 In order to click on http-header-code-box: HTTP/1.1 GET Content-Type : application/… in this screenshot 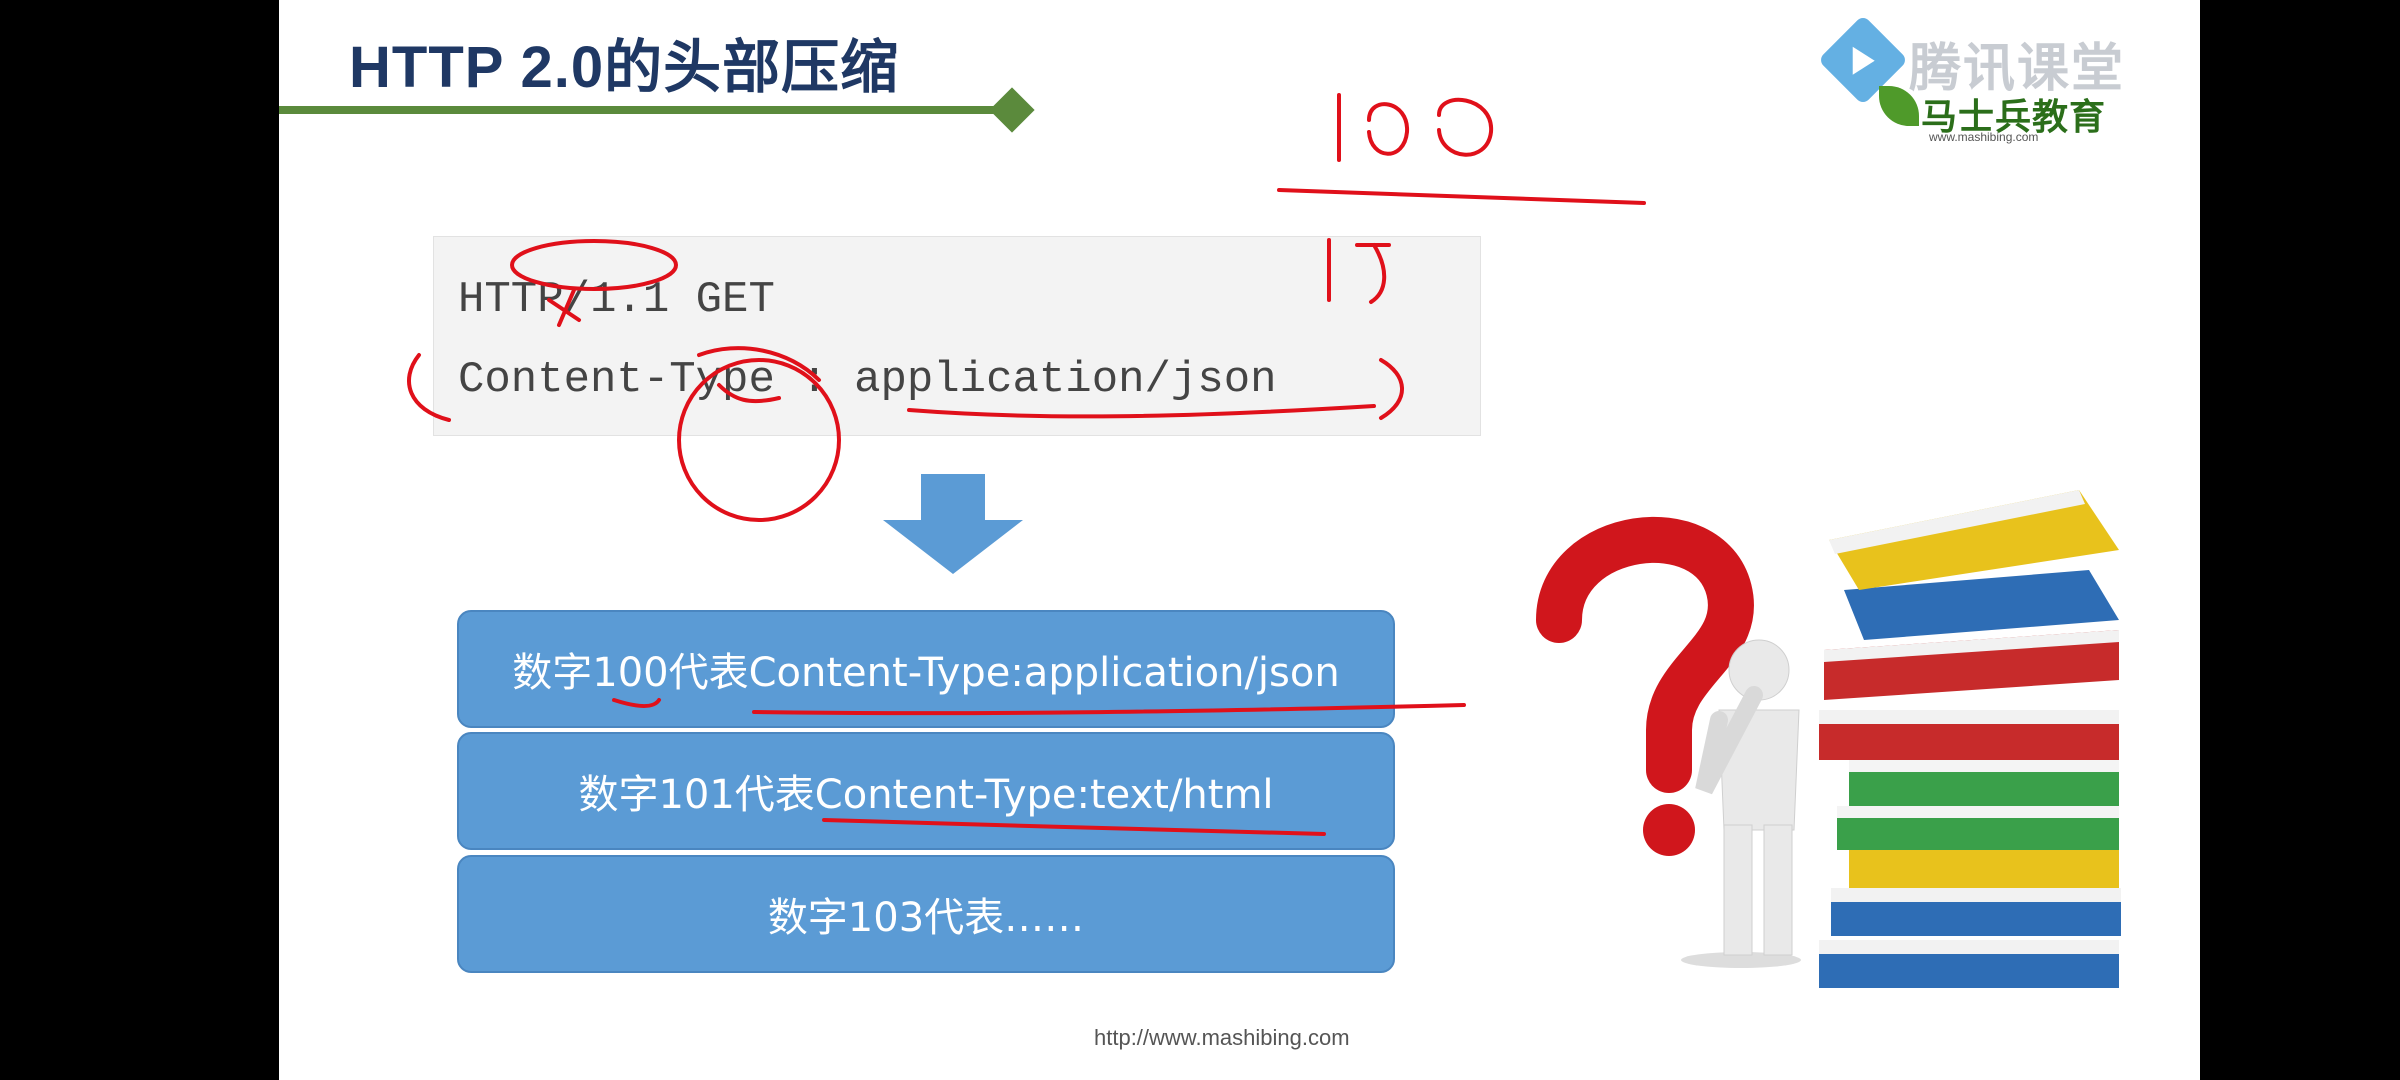, I will do `click(957, 336)`.